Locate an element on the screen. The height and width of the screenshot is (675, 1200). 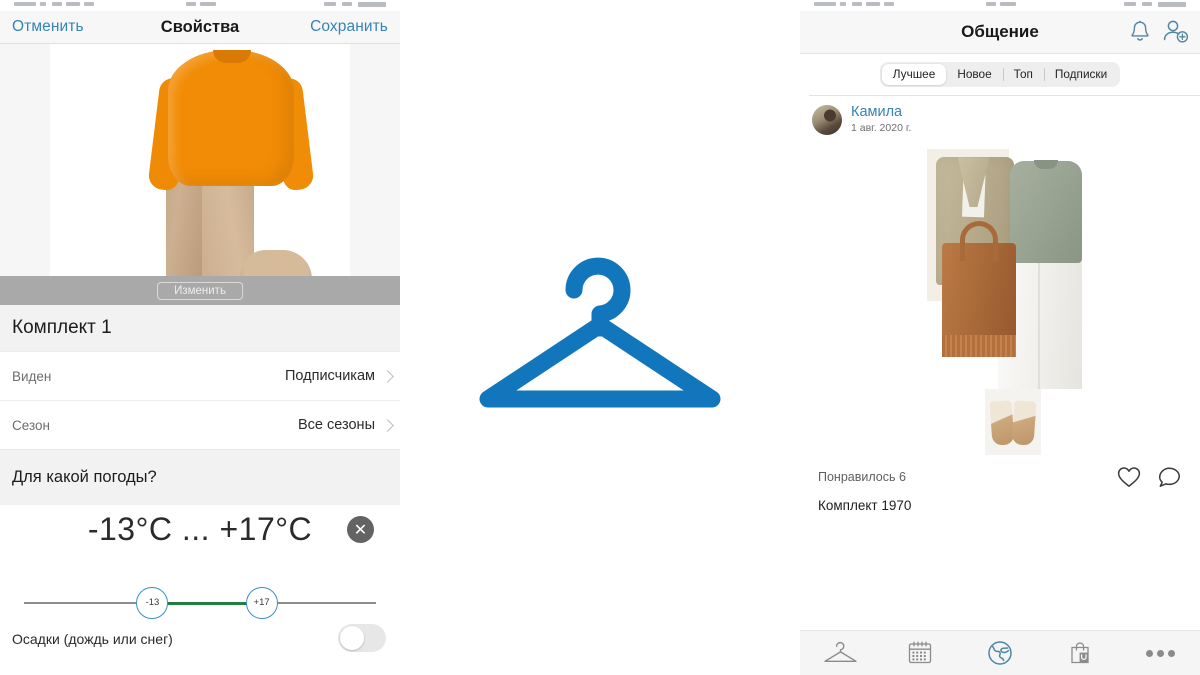
tab-top: Топ is located at coordinates (1023, 74).